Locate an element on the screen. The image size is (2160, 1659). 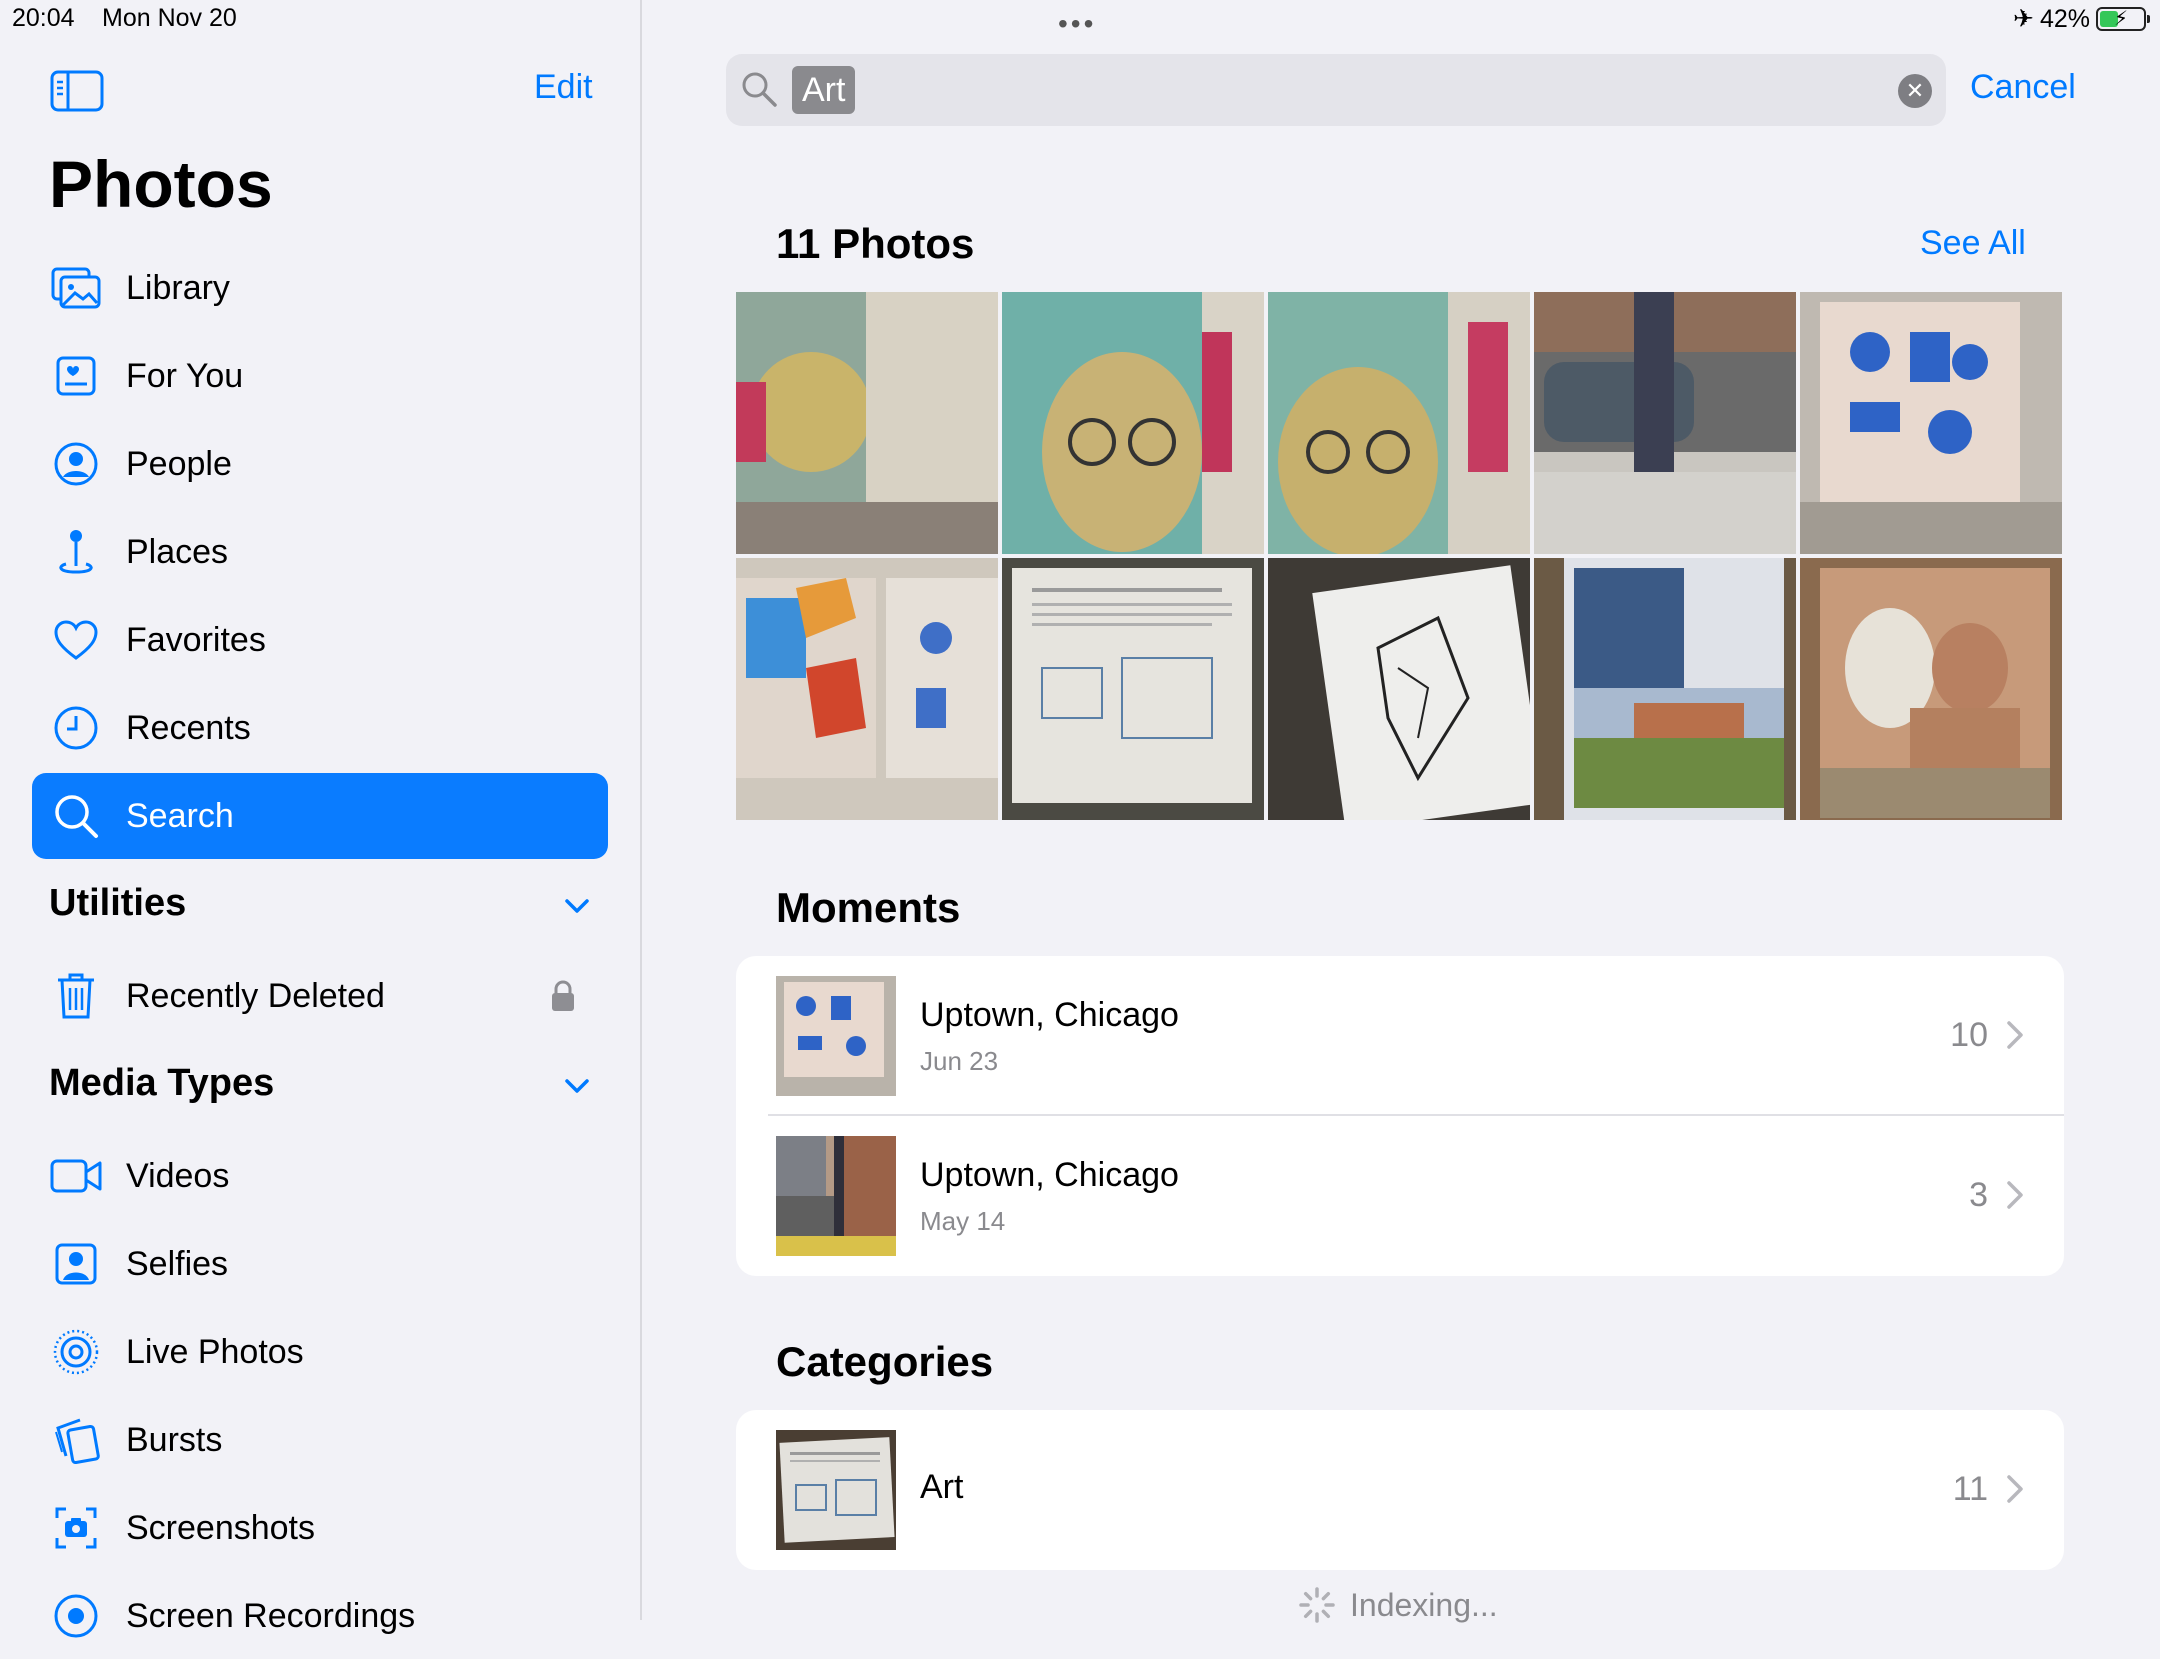
sidebar-item-library: Library is located at coordinates (320, 288).